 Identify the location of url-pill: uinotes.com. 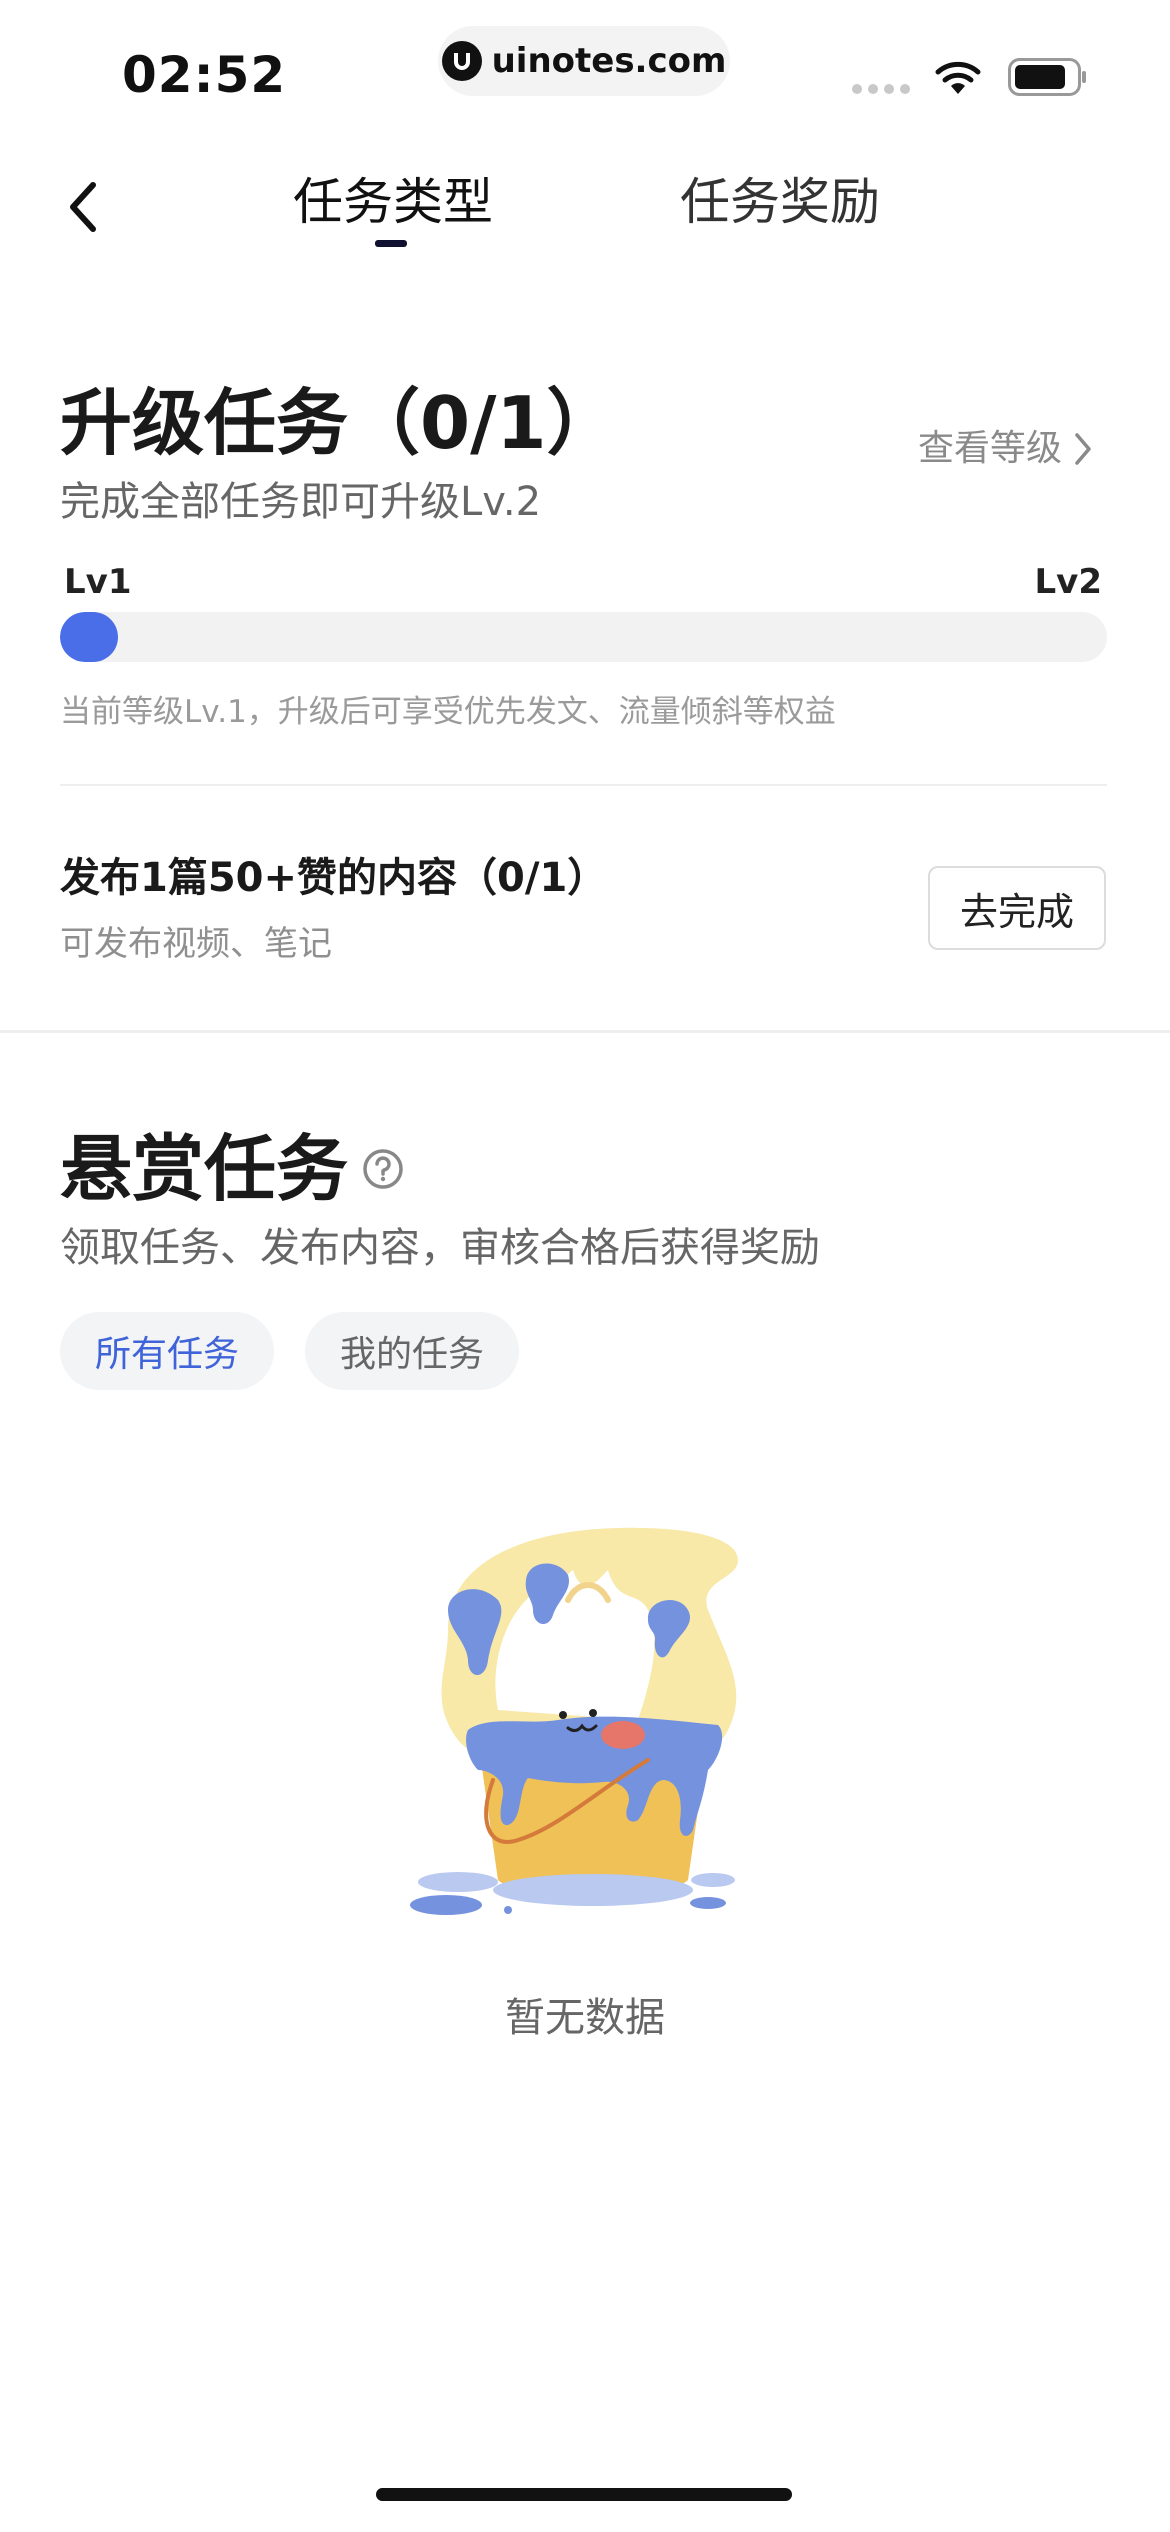
(584, 61).